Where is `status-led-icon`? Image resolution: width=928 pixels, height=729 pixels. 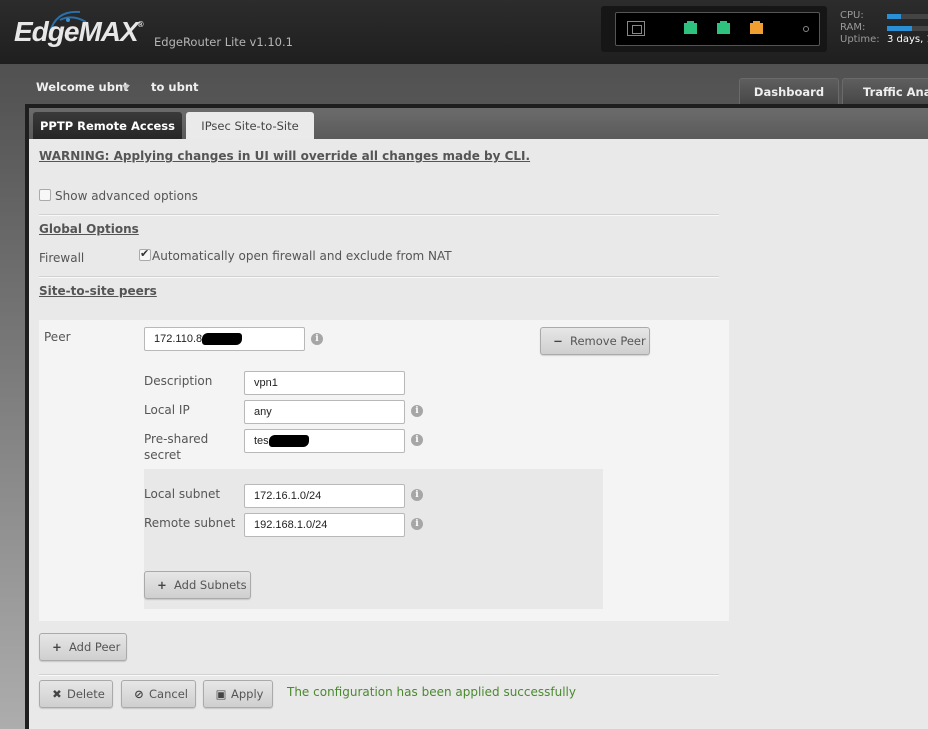
status-led-icon is located at coordinates (806, 29).